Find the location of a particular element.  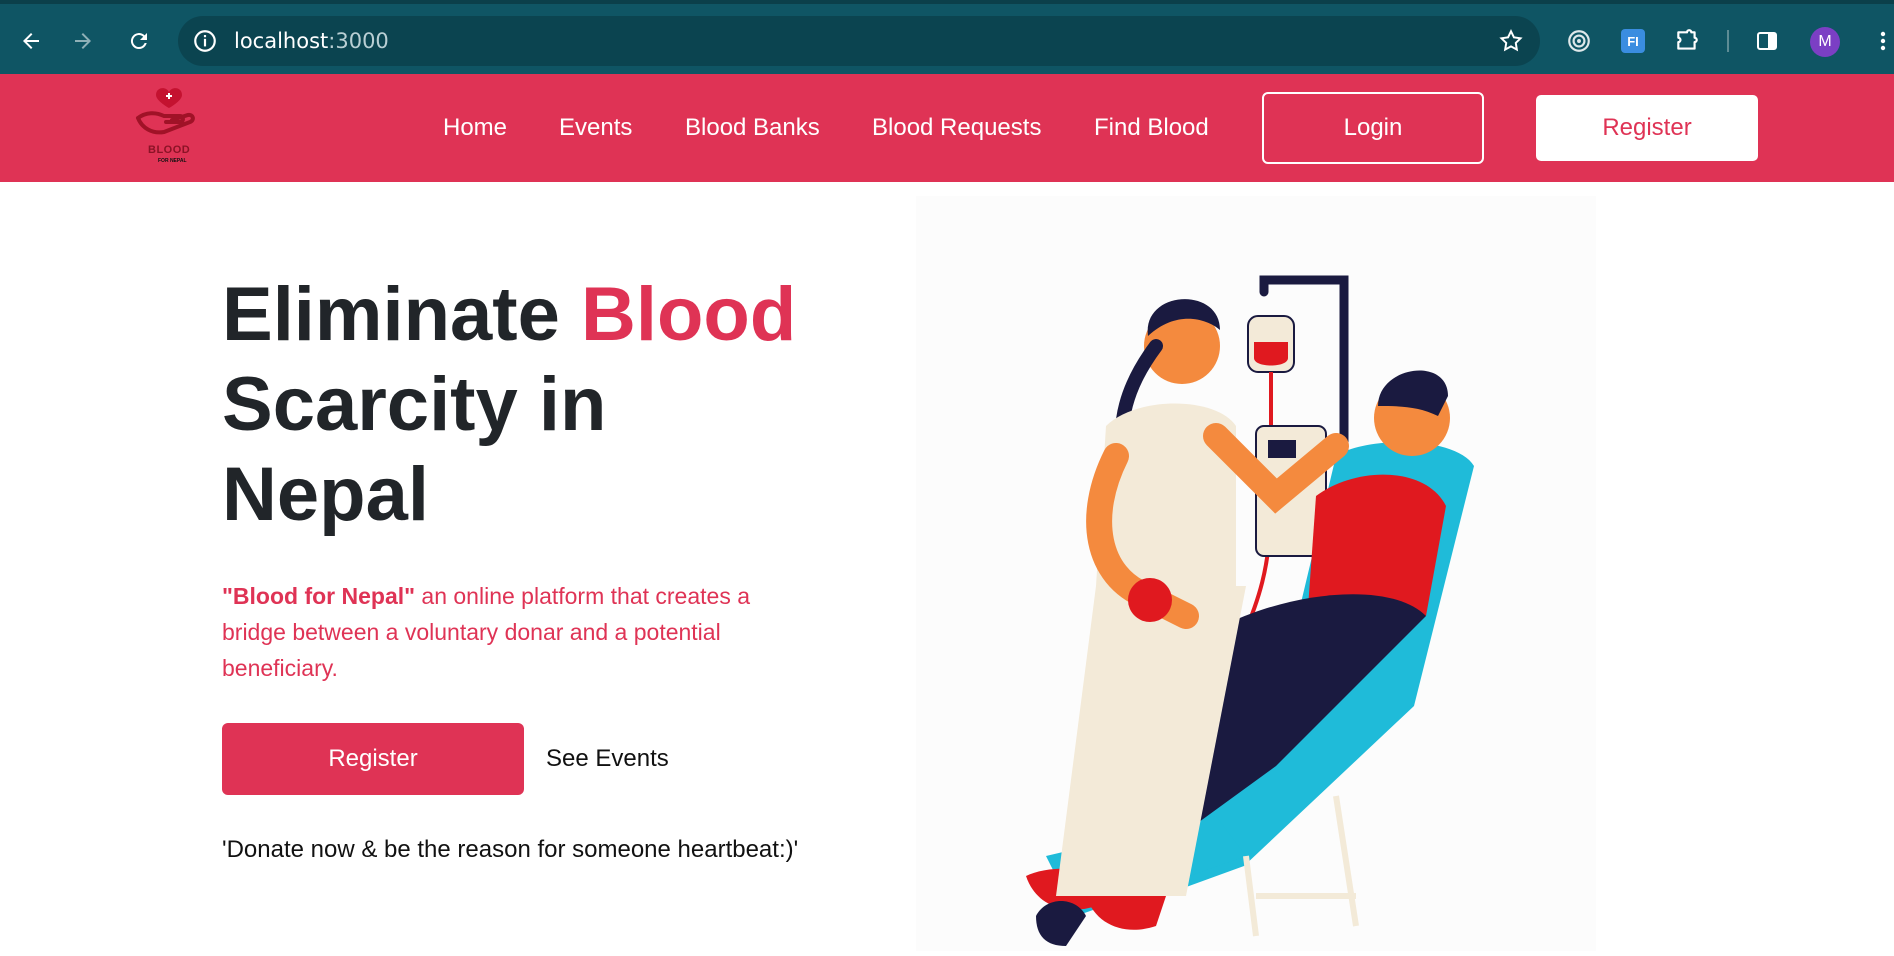

url-host: localhost is located at coordinates (281, 41).